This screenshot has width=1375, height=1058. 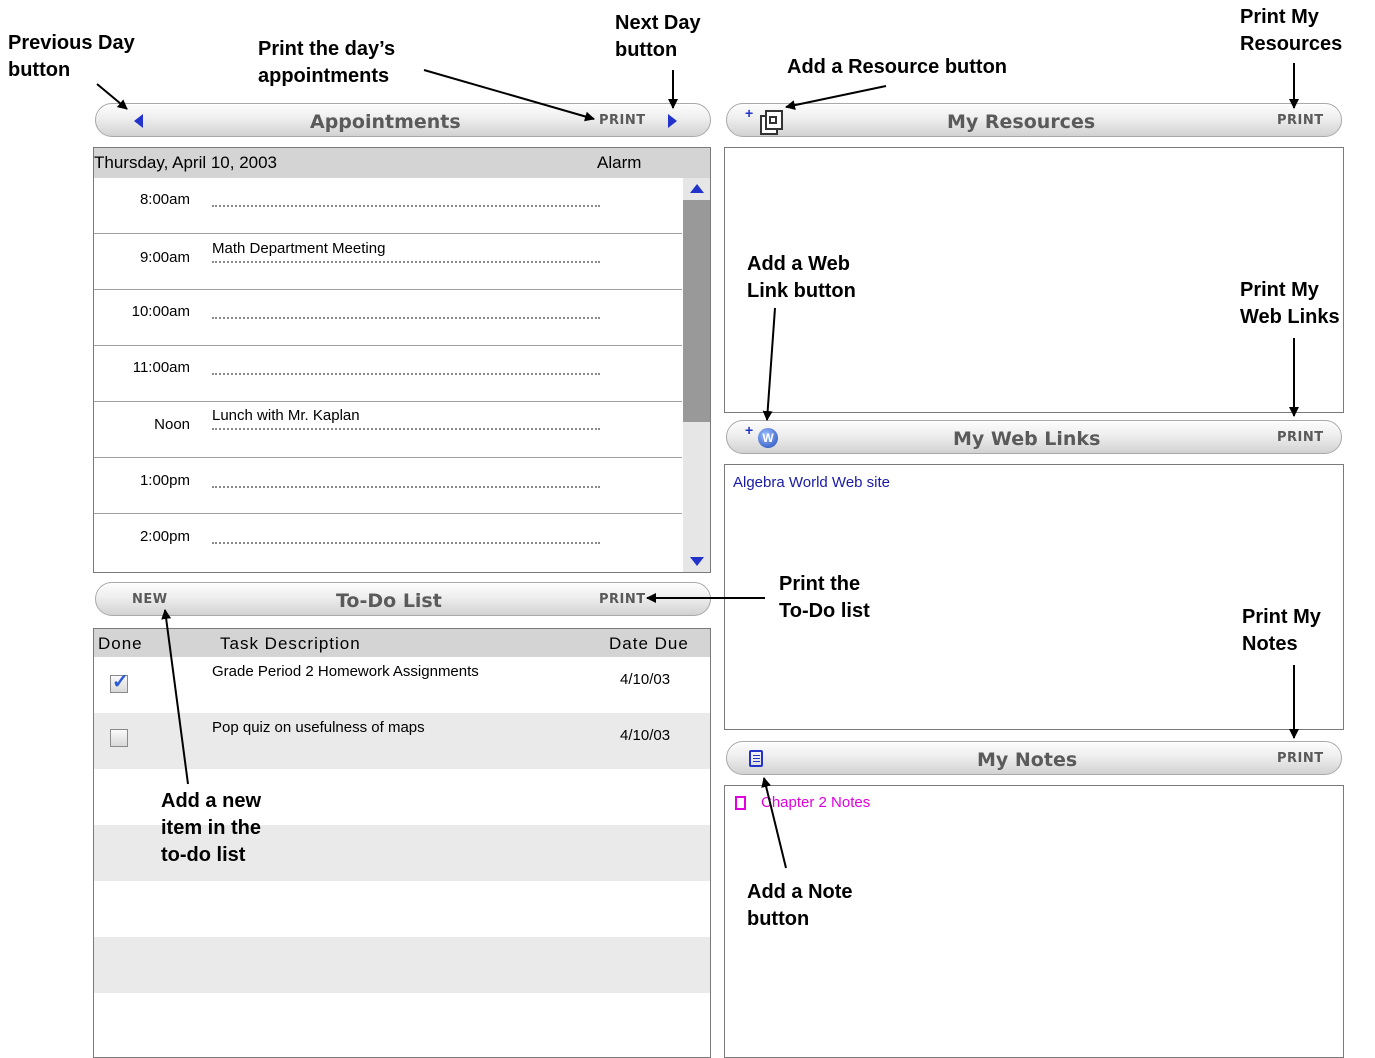 What do you see at coordinates (402, 643) in the screenshot?
I see `todo-column-headers: Done Task Description Date Due` at bounding box center [402, 643].